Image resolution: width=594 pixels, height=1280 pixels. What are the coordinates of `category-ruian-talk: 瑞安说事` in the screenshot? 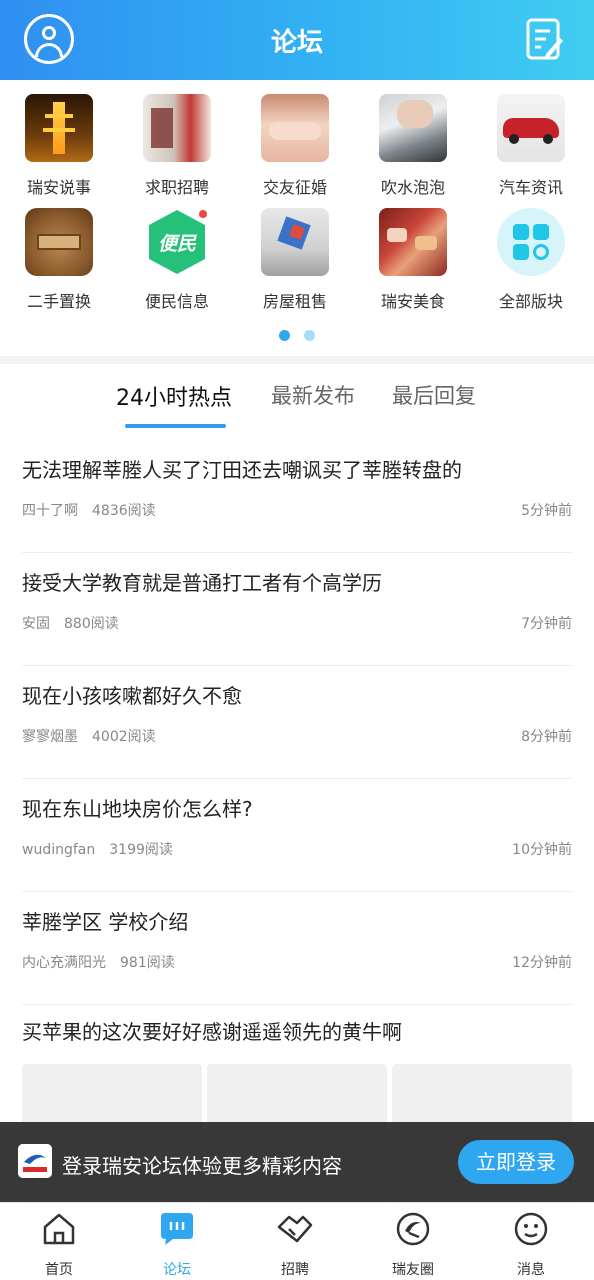 It's located at (59, 146).